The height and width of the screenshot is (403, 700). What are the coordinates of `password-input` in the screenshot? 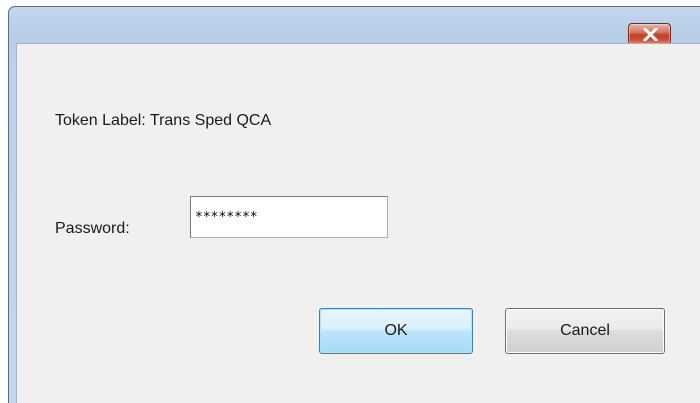 It's located at (289, 217).